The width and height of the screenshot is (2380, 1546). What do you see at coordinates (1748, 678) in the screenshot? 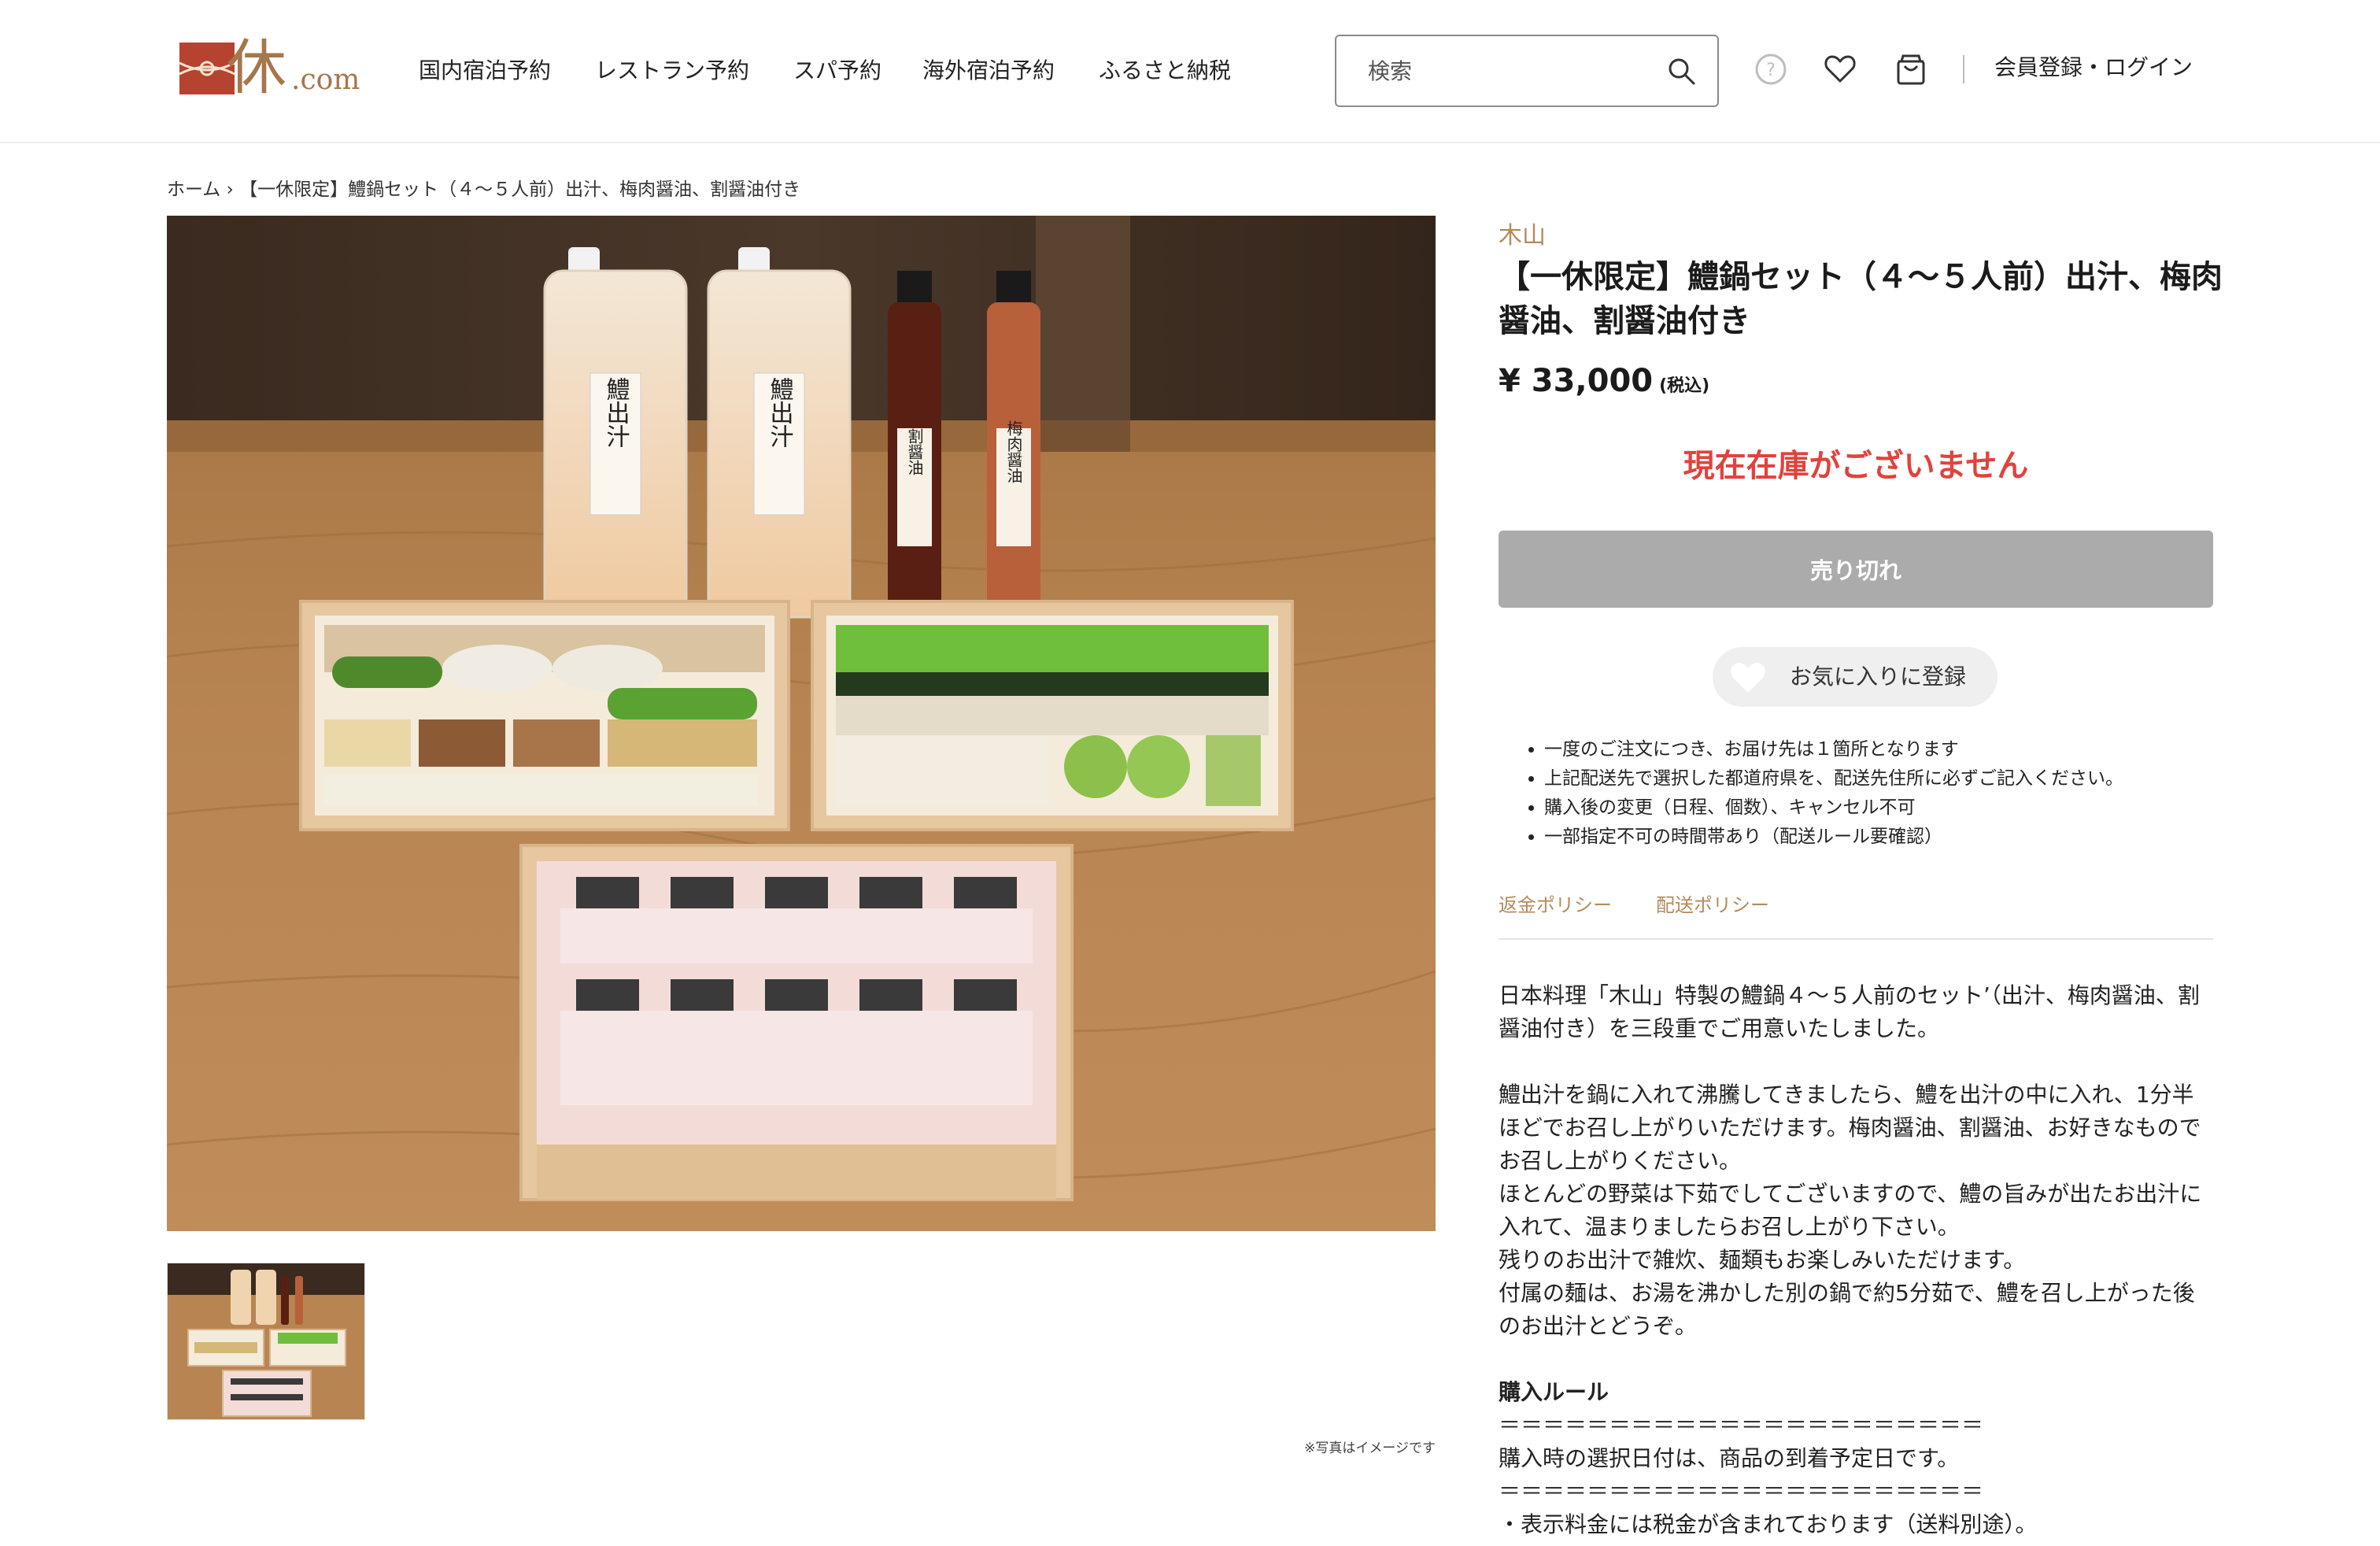
I see `heart-icon` at bounding box center [1748, 678].